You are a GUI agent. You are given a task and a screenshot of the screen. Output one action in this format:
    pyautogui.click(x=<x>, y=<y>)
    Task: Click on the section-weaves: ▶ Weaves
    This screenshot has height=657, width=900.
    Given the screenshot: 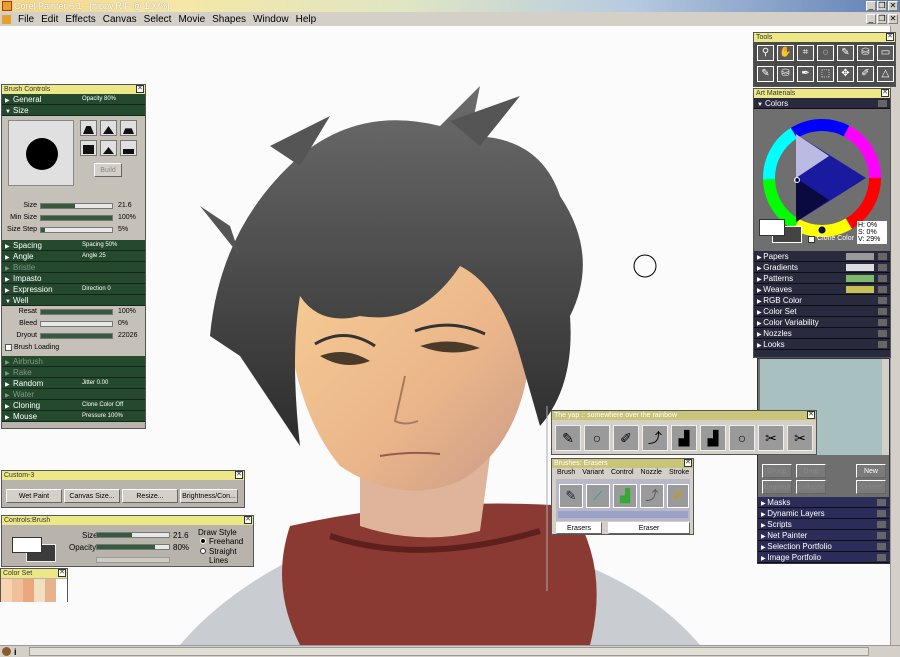 What is the action you would take?
    pyautogui.click(x=822, y=289)
    